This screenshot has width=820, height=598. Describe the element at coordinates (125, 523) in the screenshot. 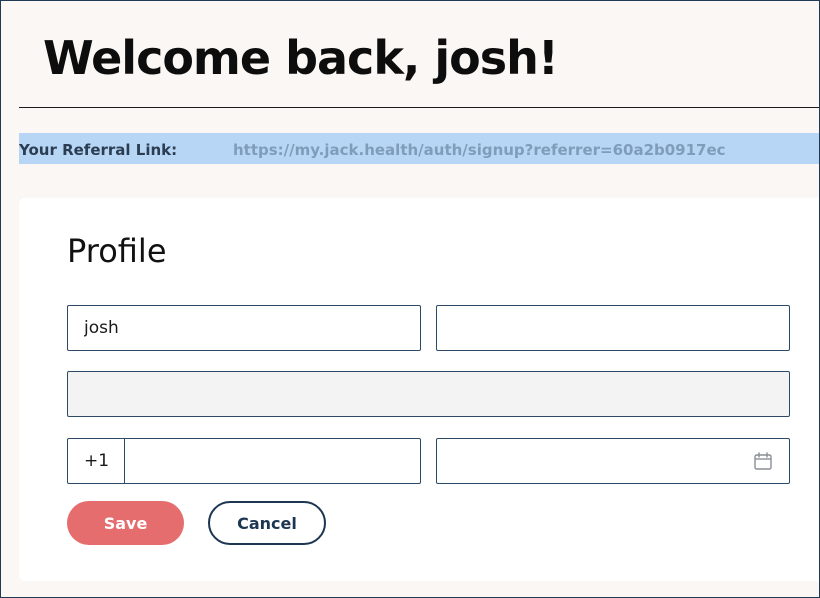

I see `save-button: Save` at that location.